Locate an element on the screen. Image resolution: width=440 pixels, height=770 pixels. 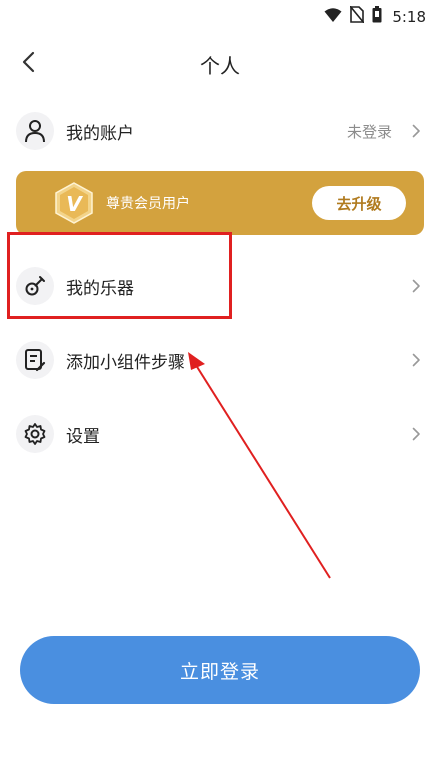
vip-banner: V 尊贵会员用户 去升级 is located at coordinates (220, 203).